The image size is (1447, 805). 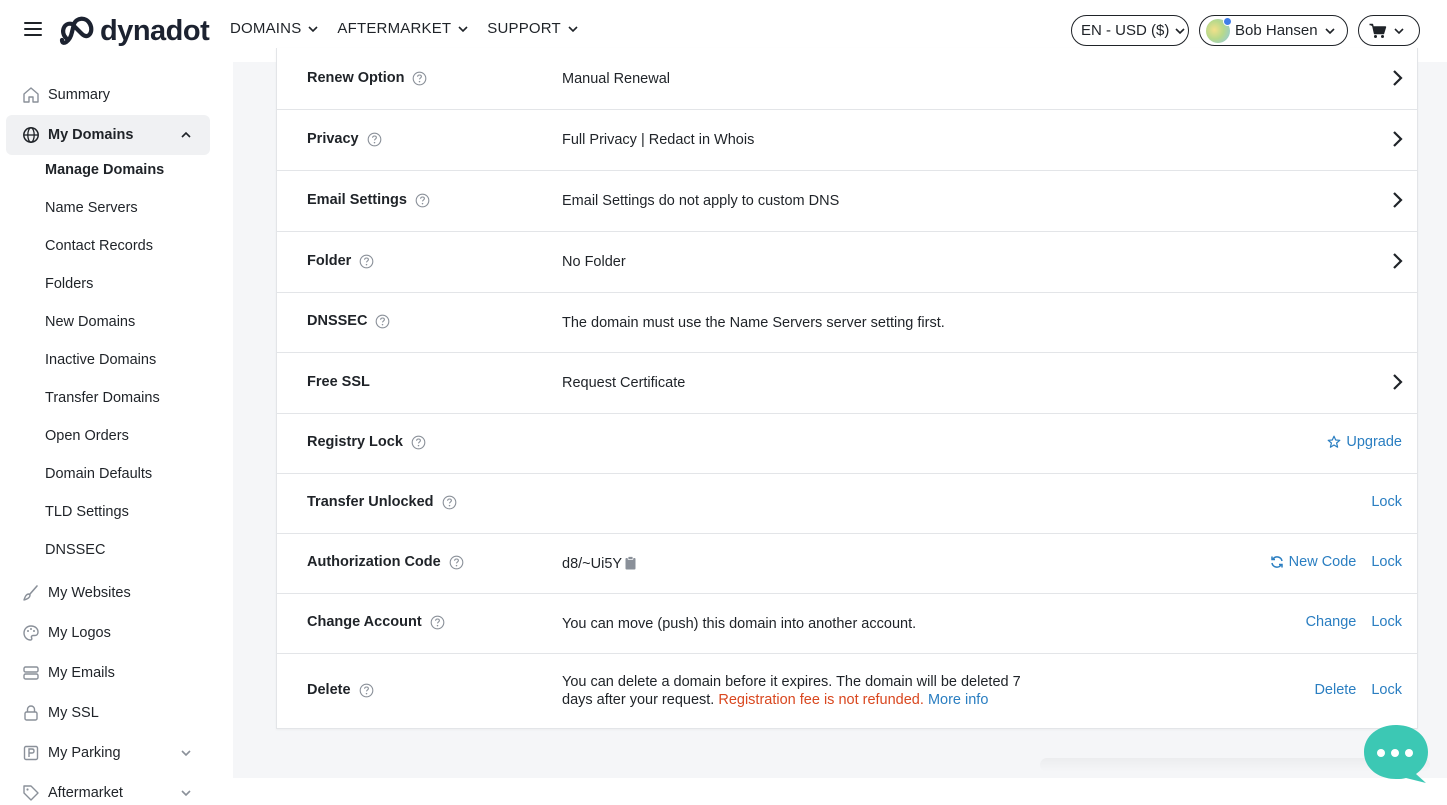 I want to click on logo-text: dynadot, so click(x=155, y=30).